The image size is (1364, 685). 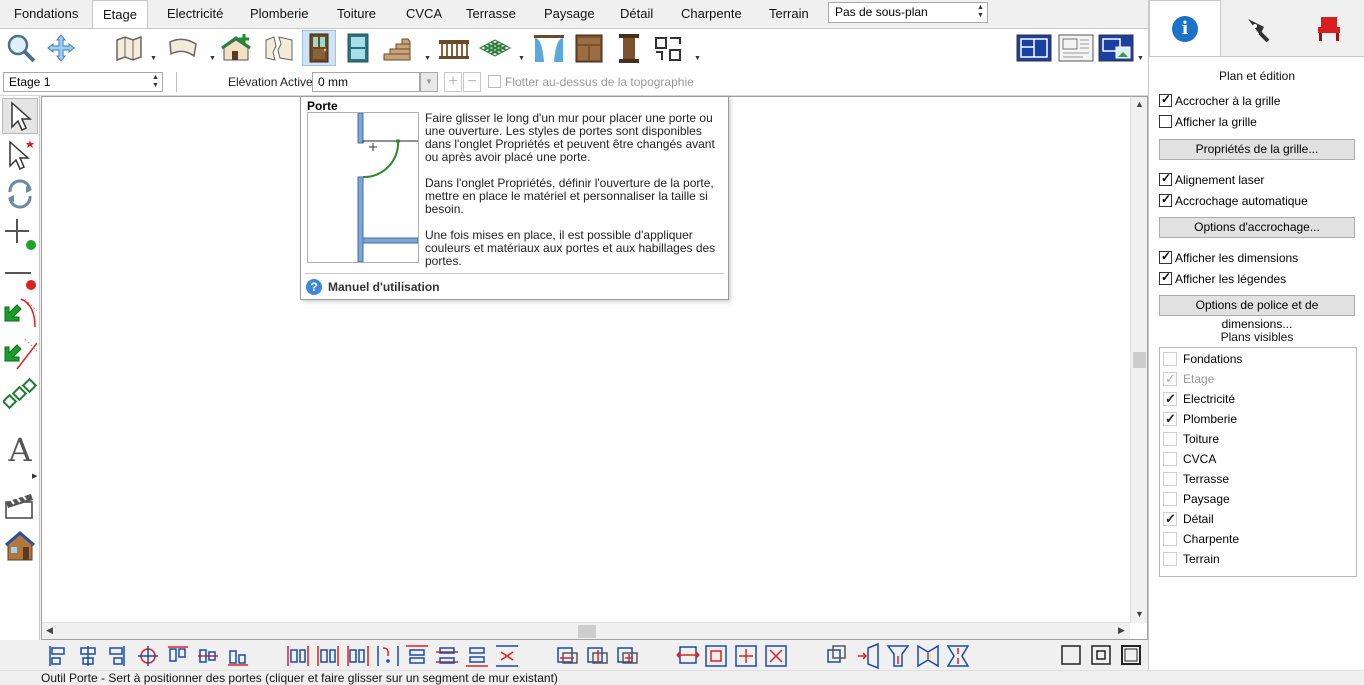 What do you see at coordinates (836, 654) in the screenshot?
I see `copy-paste-icon` at bounding box center [836, 654].